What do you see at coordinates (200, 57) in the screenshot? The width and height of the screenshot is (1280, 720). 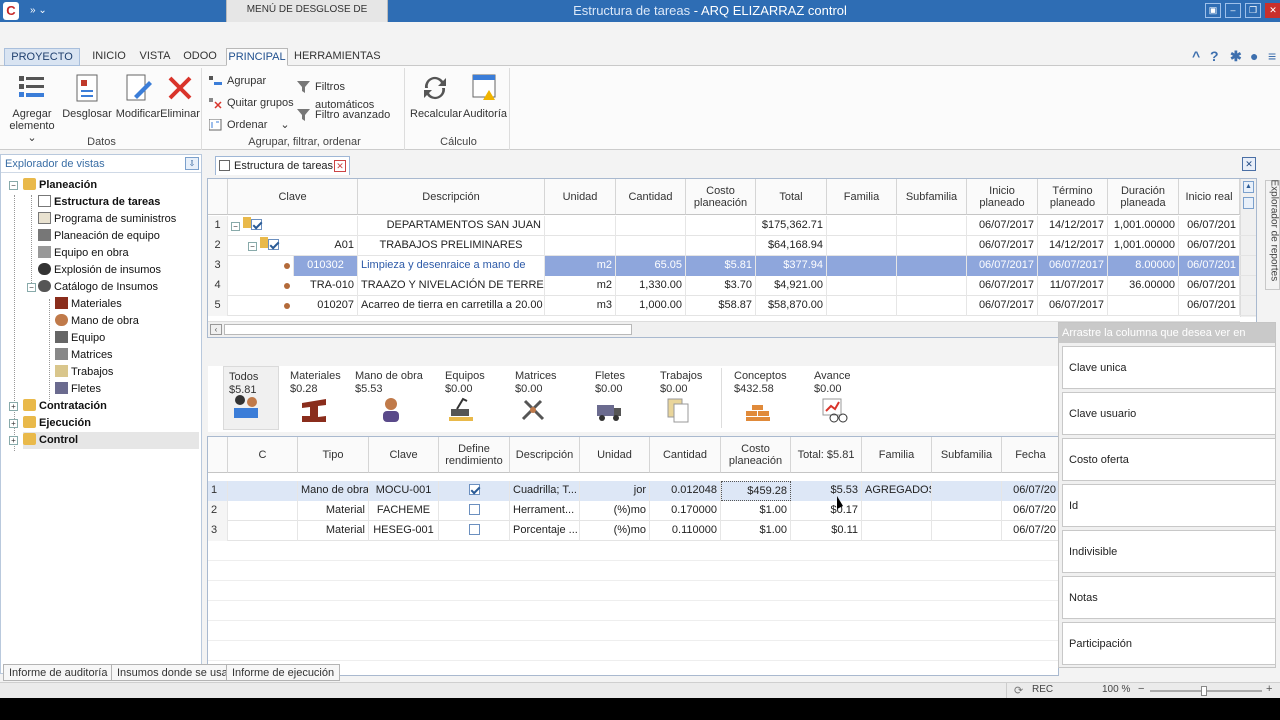 I see `tab-odoo: ODOO` at bounding box center [200, 57].